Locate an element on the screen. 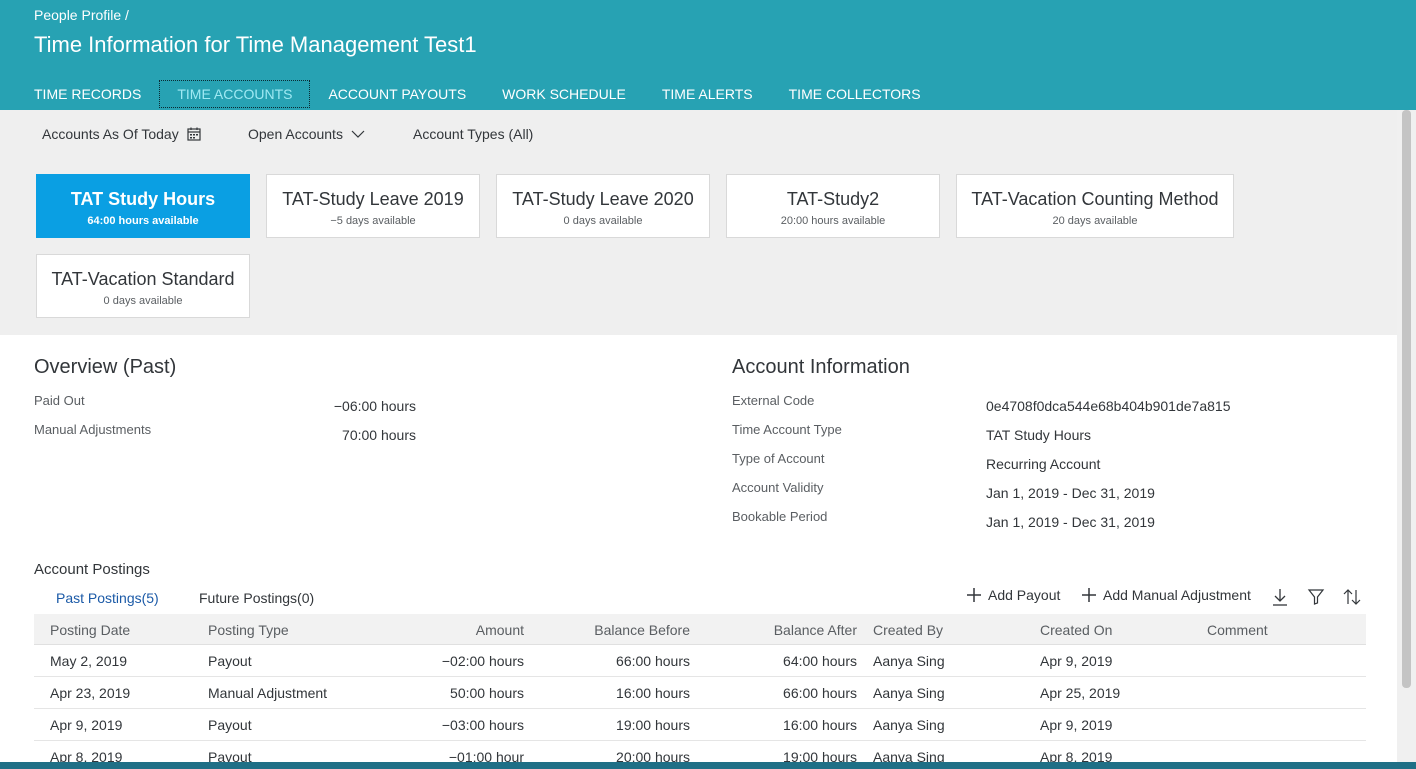 This screenshot has height=769, width=1416. tile-title: TAT-Study Leave 2020 is located at coordinates (603, 199).